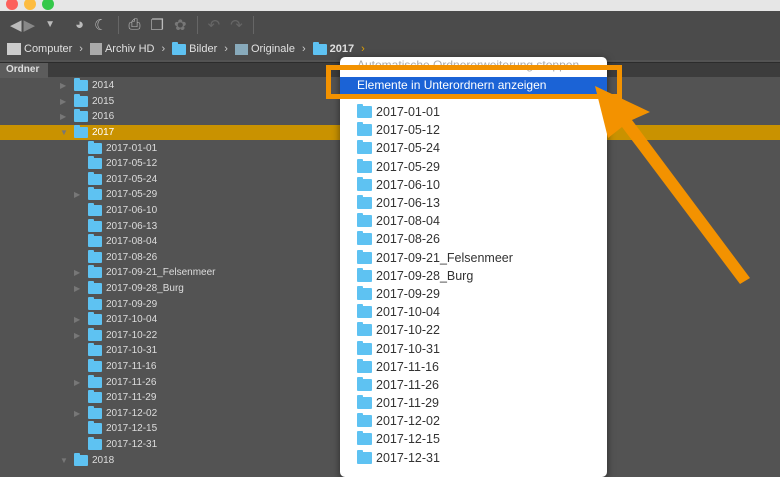 This screenshot has width=780, height=477. I want to click on copy-icon: ❐, so click(157, 25).